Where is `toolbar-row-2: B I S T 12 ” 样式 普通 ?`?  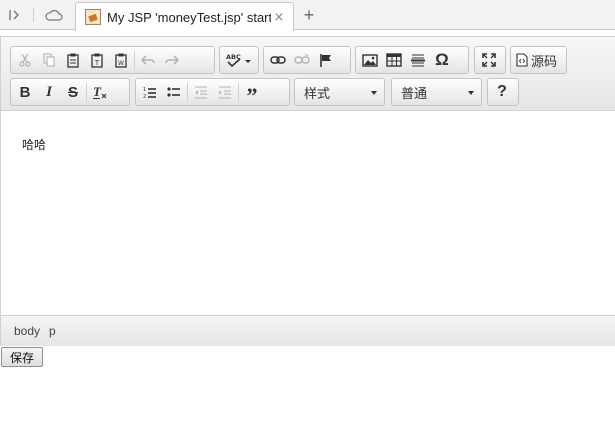
toolbar-row-2: B I S T 12 ” 样式 普通 ? is located at coordinates (308, 93).